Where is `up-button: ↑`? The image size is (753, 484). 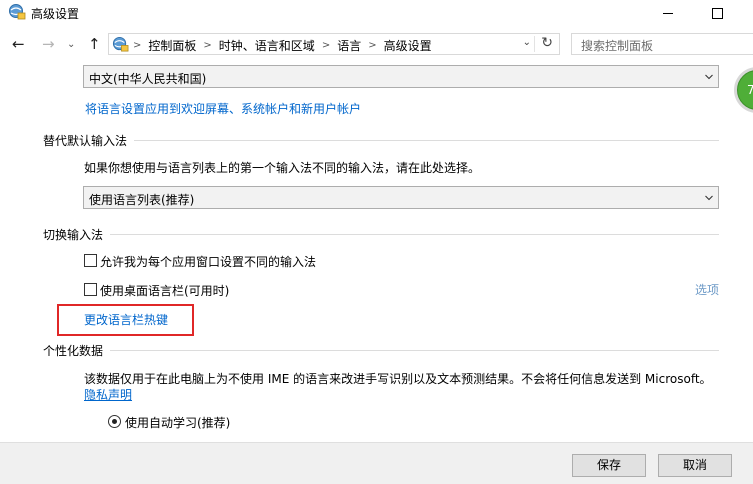
up-button: ↑ is located at coordinates (94, 44).